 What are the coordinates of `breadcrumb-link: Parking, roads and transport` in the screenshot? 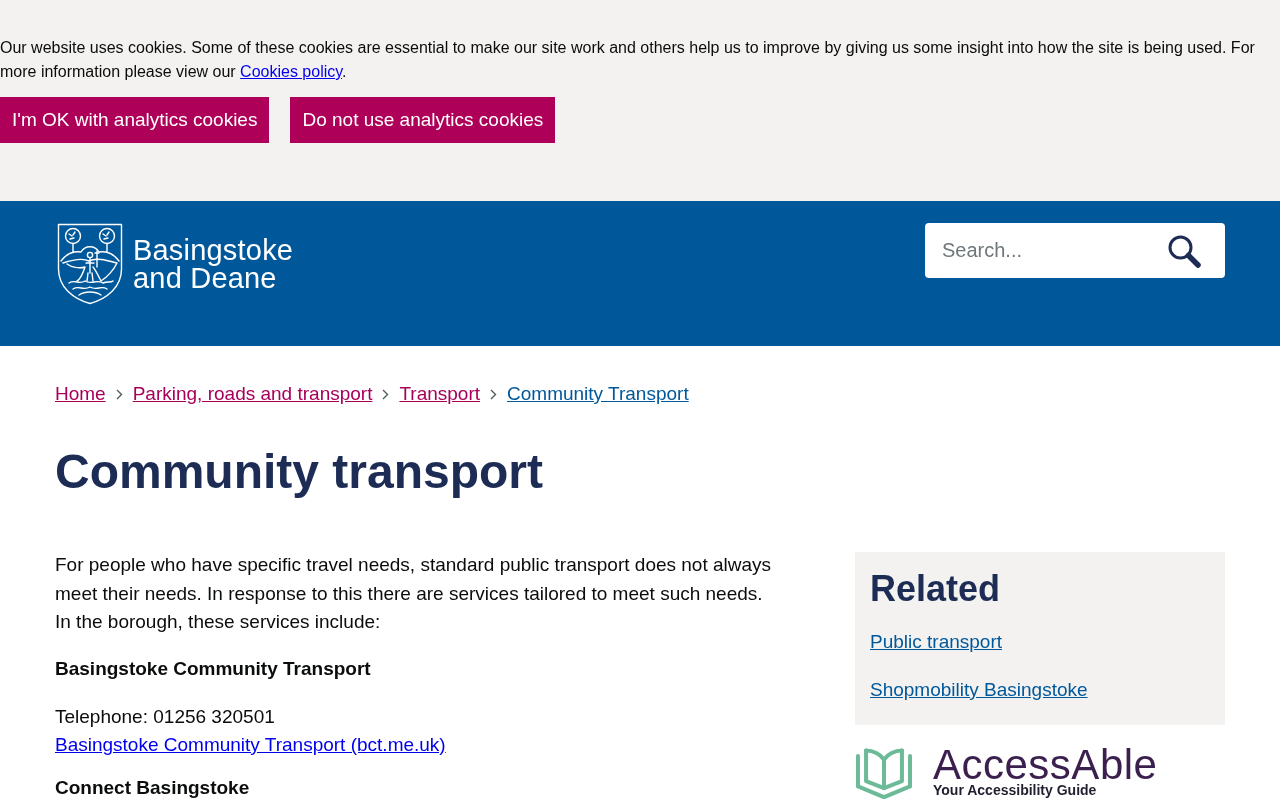 It's located at (252, 394).